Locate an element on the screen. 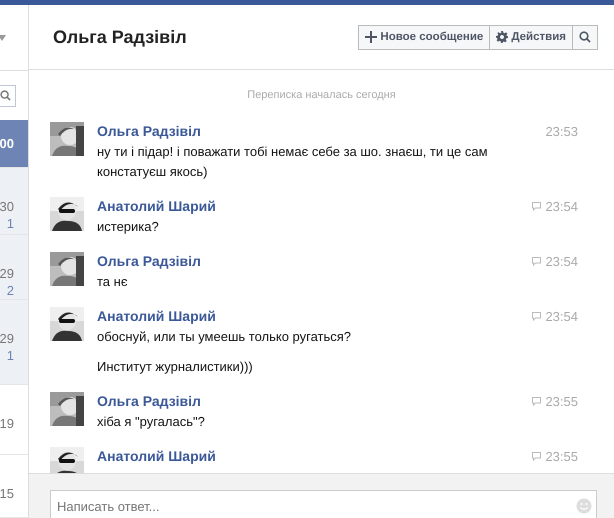 The height and width of the screenshot is (518, 614). conversation-item: 29 1 is located at coordinates (14, 342).